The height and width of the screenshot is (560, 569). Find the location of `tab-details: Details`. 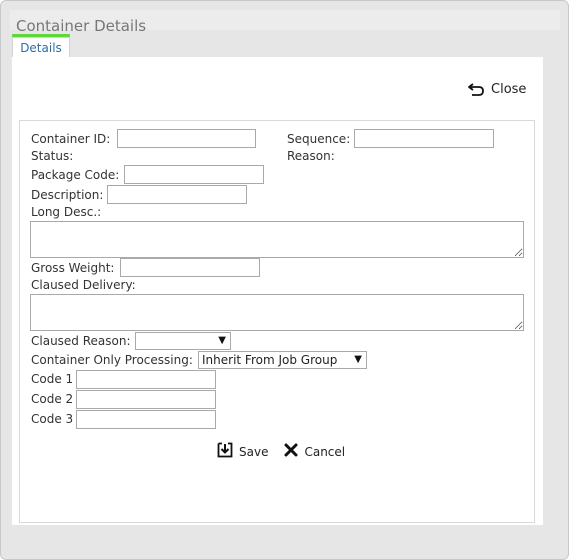

tab-details: Details is located at coordinates (41, 47).